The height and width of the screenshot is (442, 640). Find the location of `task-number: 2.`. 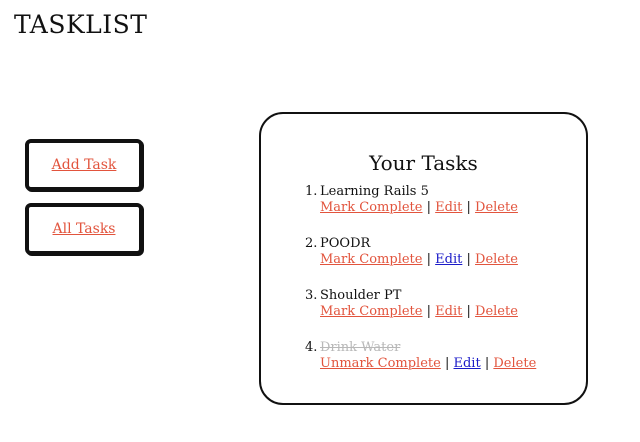

task-number: 2. is located at coordinates (311, 243).